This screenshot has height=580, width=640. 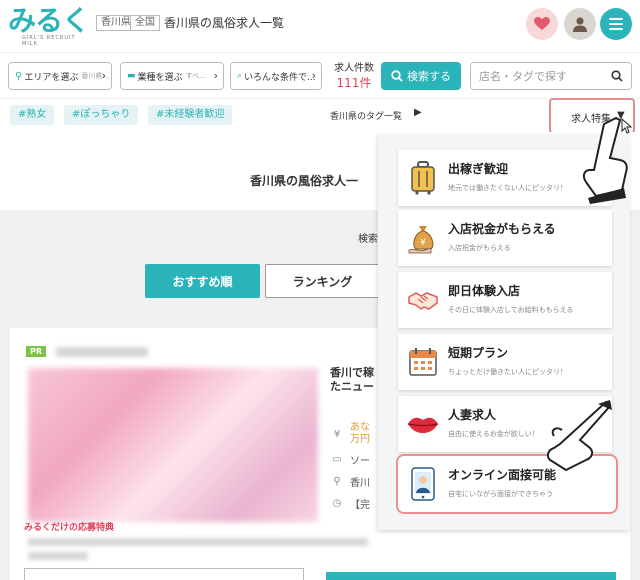 What do you see at coordinates (304, 181) in the screenshot?
I see `page-heading: 香川県の風俗求人一` at bounding box center [304, 181].